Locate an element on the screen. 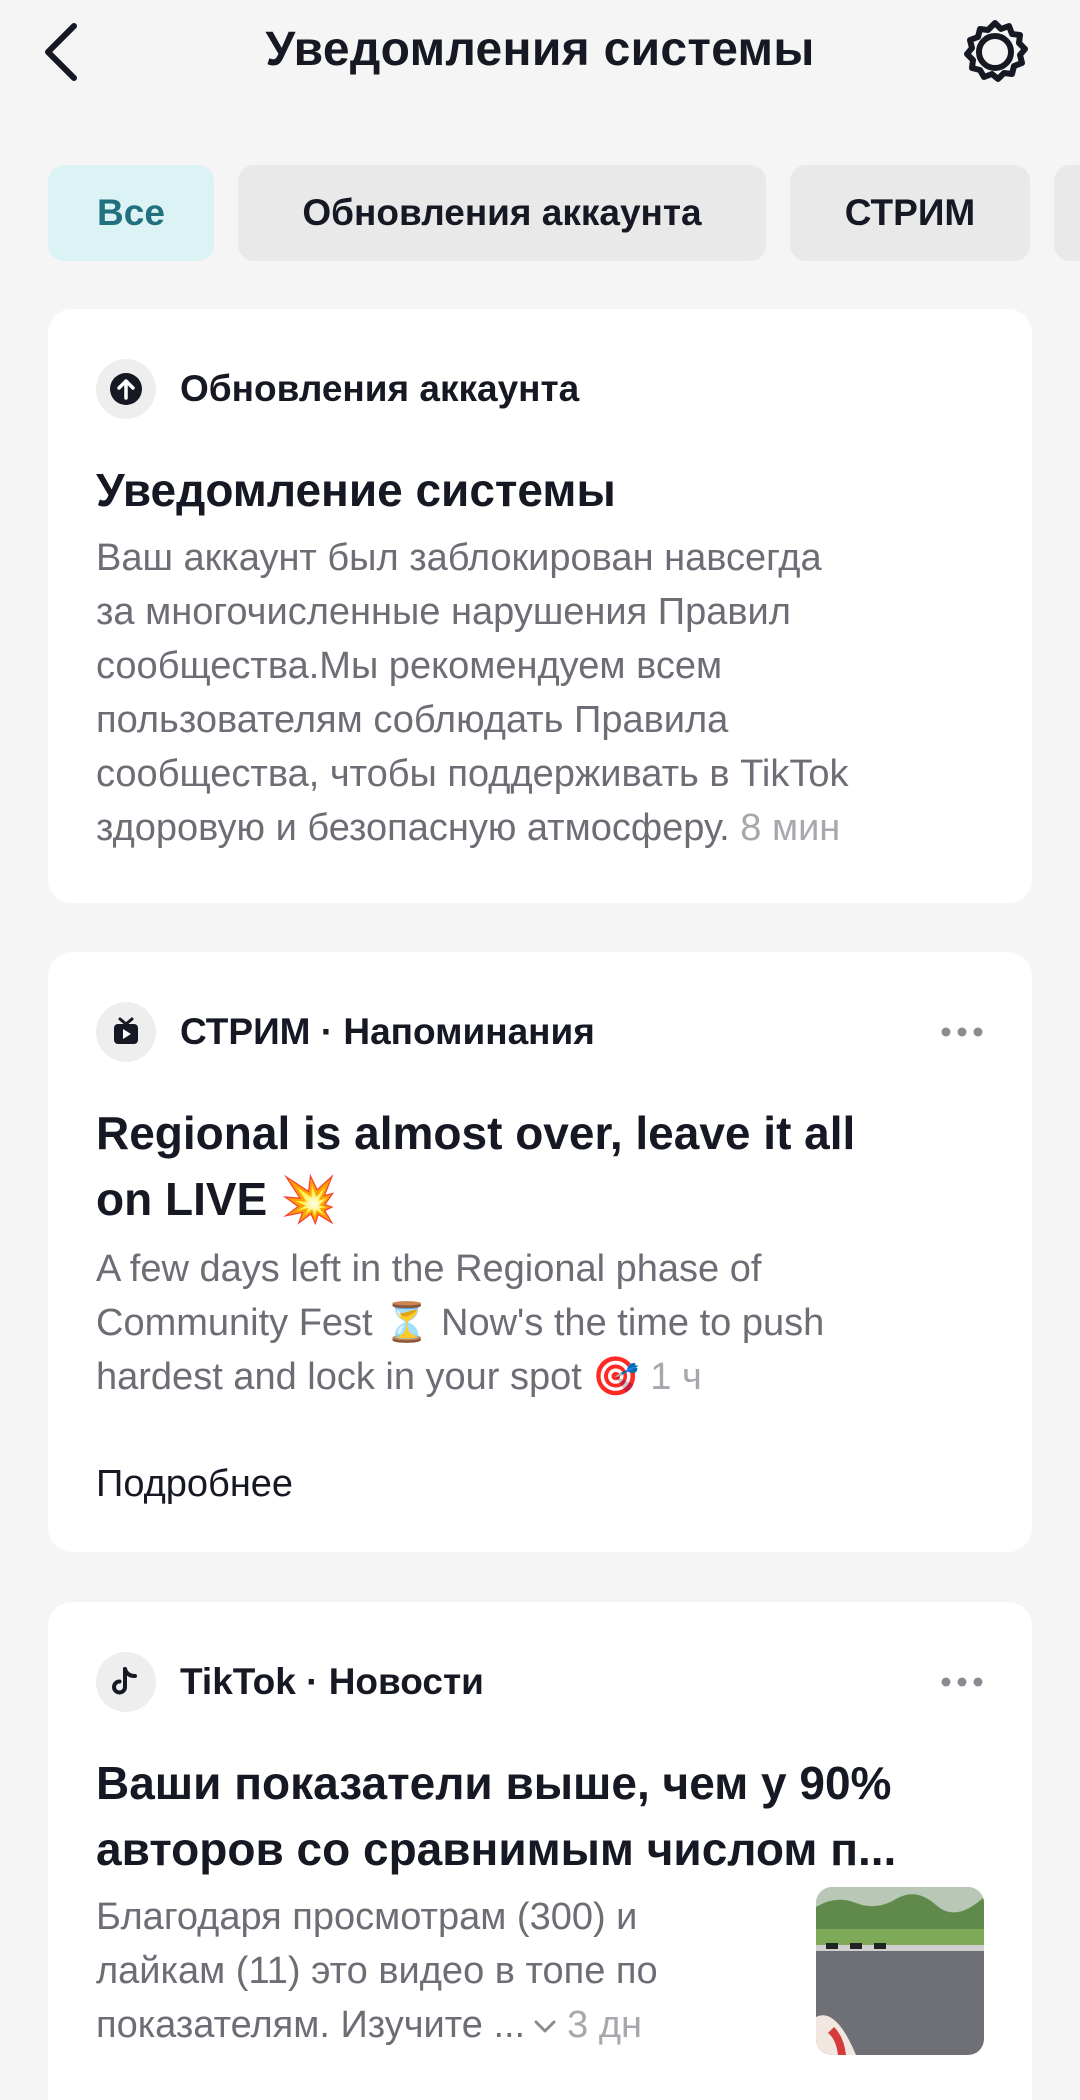  body-line: A few days left in the Regional phase of is located at coordinates (429, 1269).